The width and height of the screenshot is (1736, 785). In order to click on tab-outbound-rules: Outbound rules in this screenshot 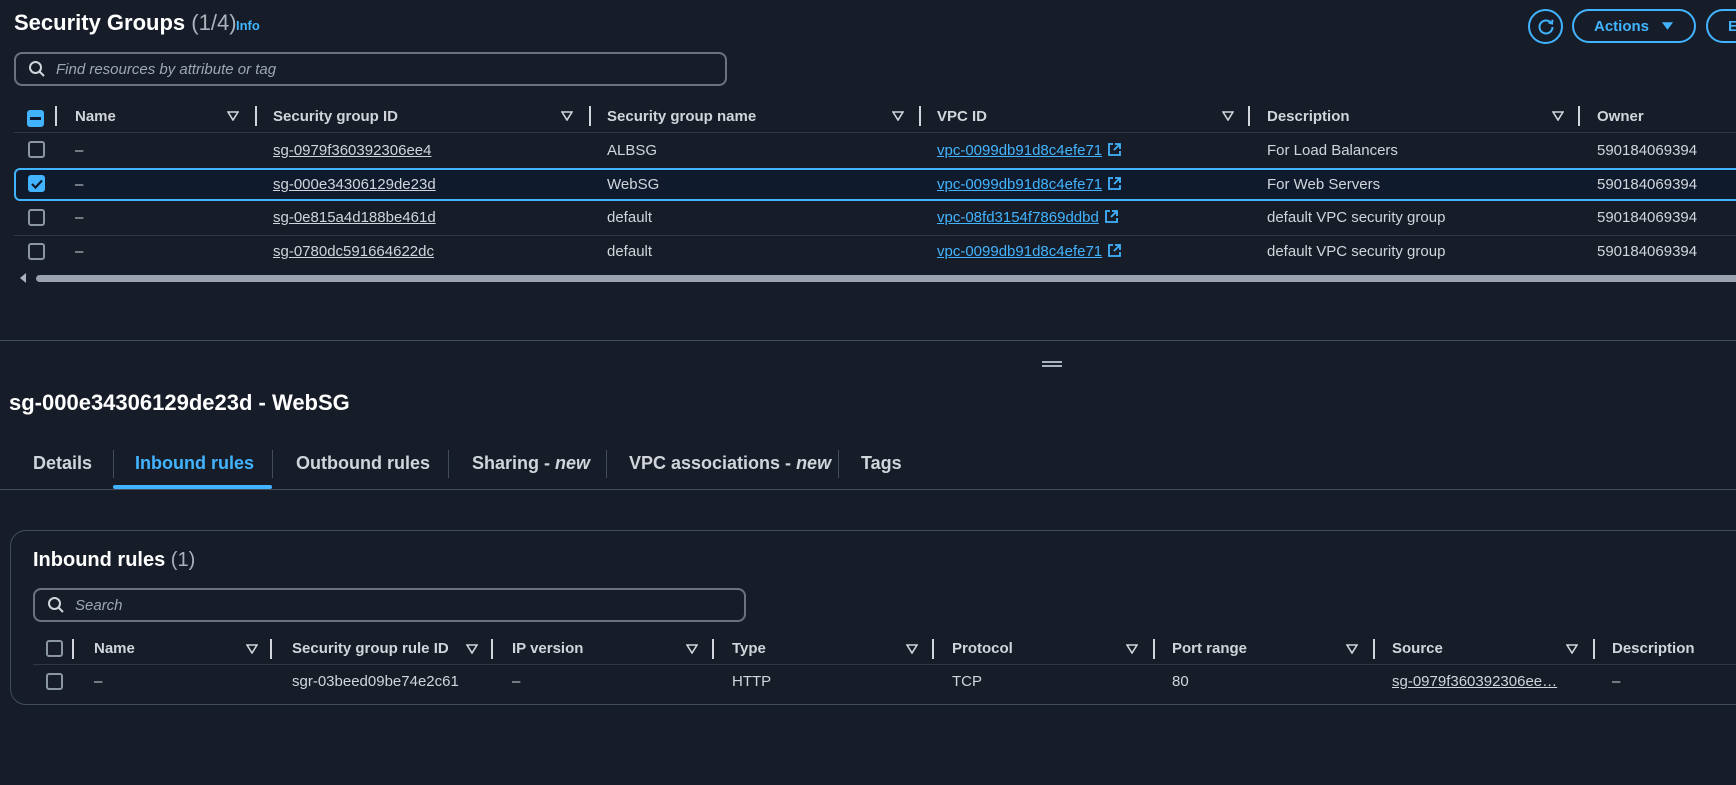, I will do `click(363, 463)`.